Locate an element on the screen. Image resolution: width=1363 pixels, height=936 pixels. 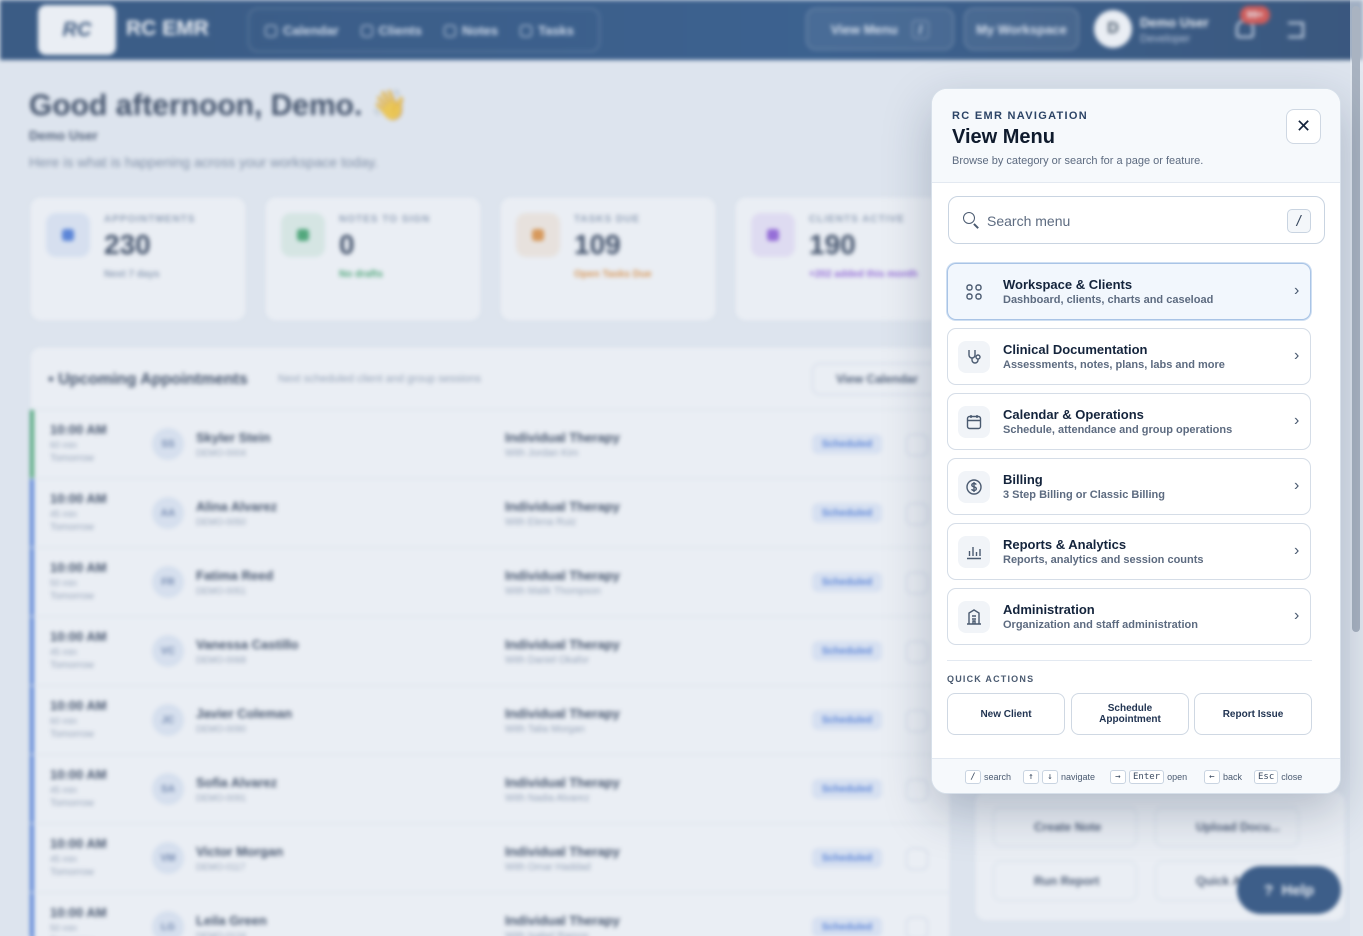
divider is located at coordinates (1129, 660).